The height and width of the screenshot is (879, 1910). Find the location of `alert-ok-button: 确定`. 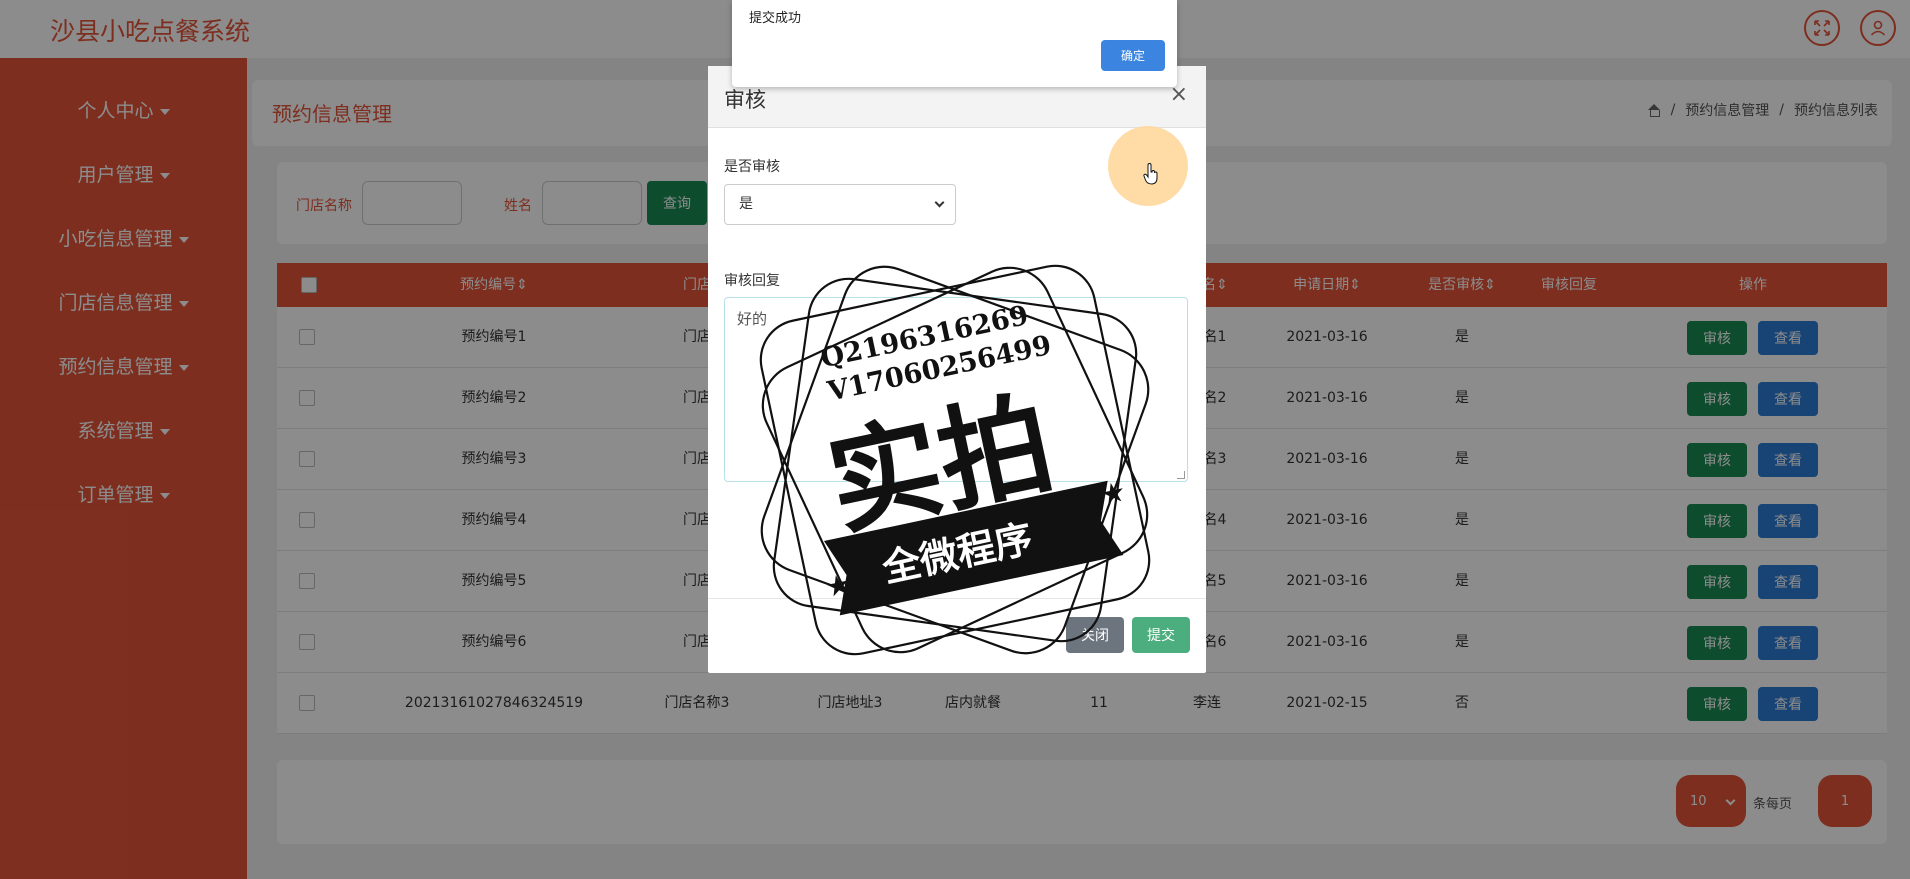

alert-ok-button: 确定 is located at coordinates (1133, 55).